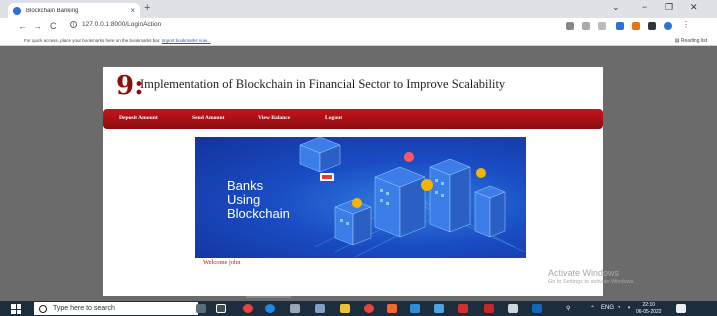 The height and width of the screenshot is (316, 717). I want to click on volume-icon: ◖, so click(629, 308).